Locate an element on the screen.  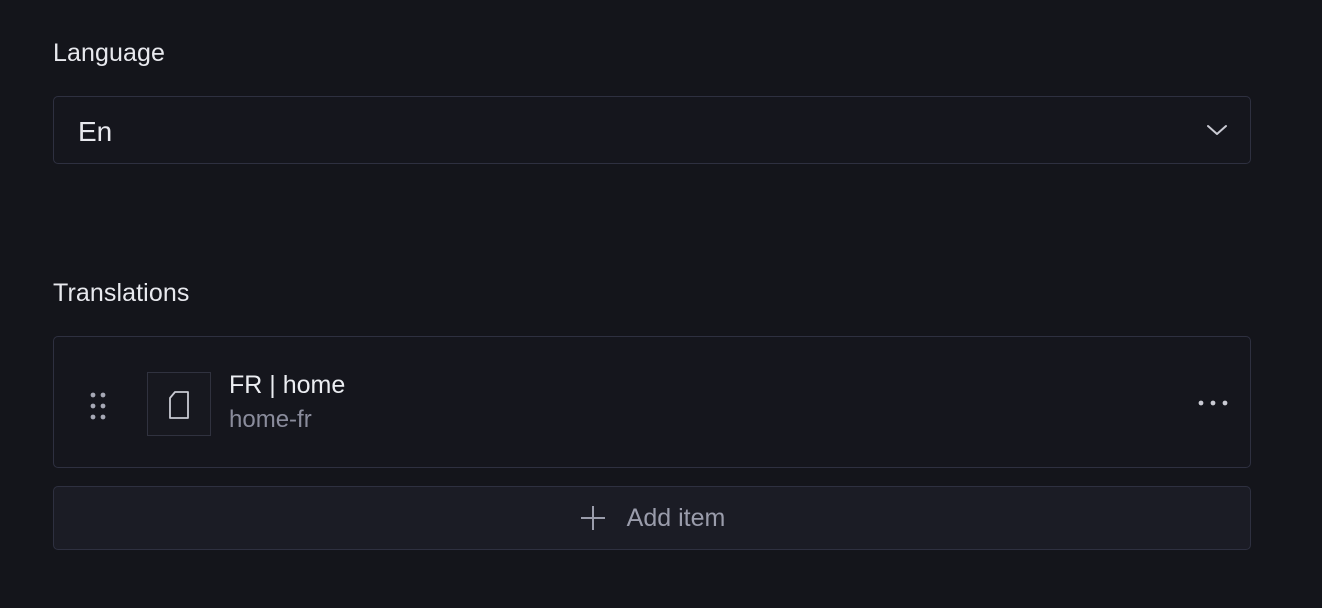
document-thumbnail is located at coordinates (179, 404).